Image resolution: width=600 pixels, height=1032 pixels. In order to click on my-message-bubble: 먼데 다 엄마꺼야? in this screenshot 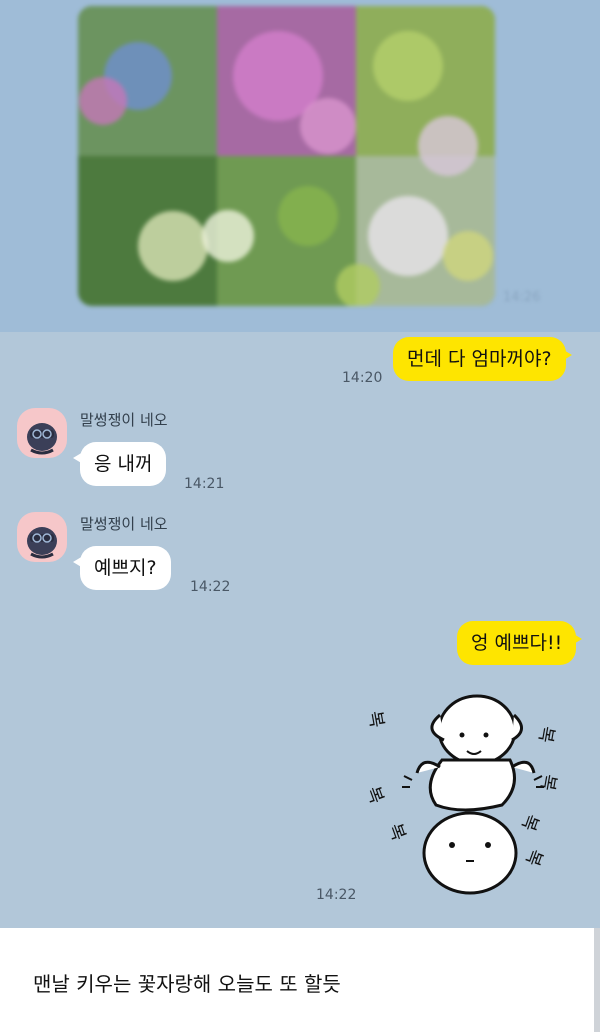, I will do `click(482, 359)`.